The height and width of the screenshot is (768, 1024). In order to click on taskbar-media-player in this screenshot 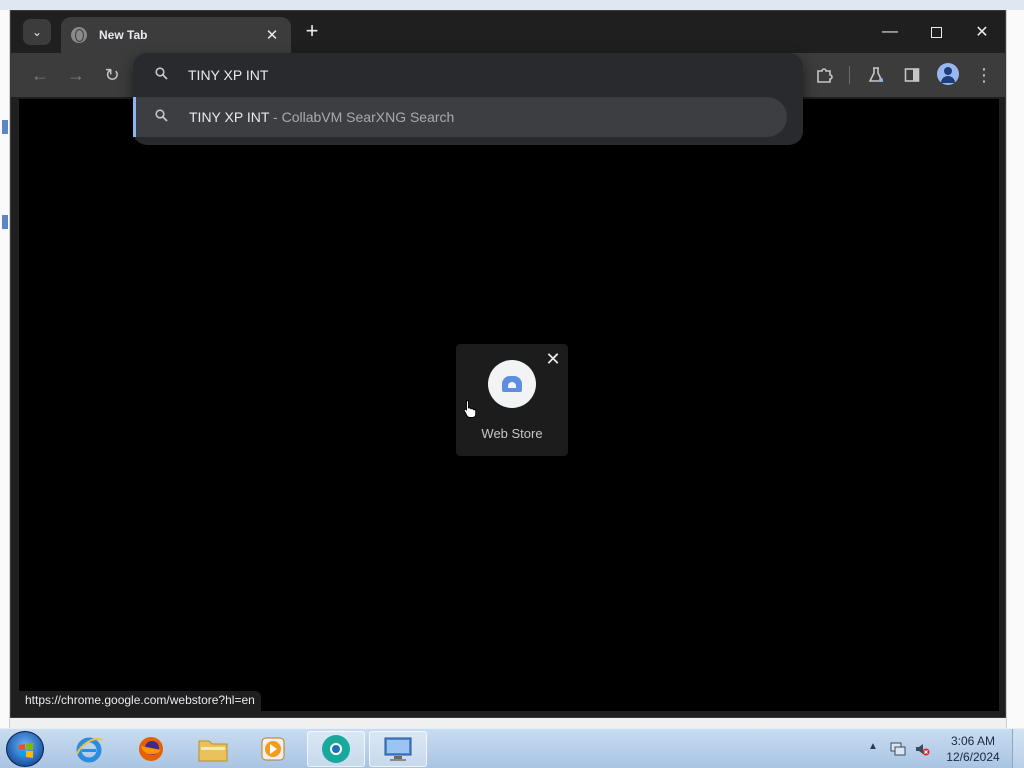, I will do `click(273, 749)`.